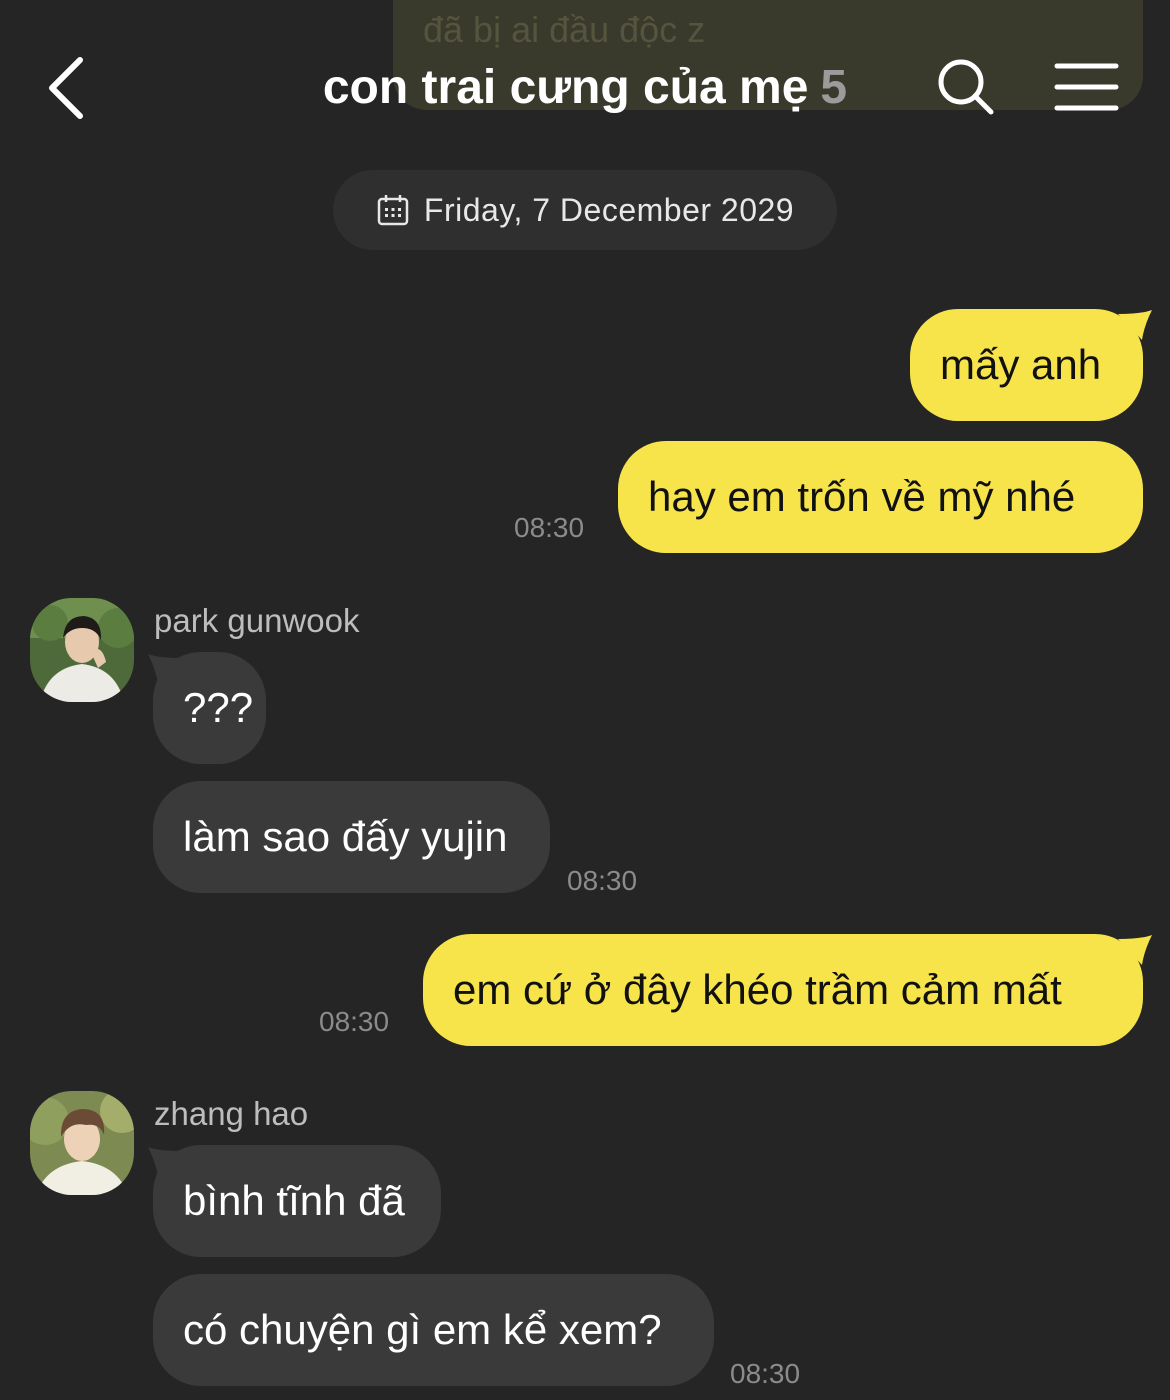 Image resolution: width=1170 pixels, height=1400 pixels. I want to click on my-message-bubble: mấy anh, so click(1026, 365).